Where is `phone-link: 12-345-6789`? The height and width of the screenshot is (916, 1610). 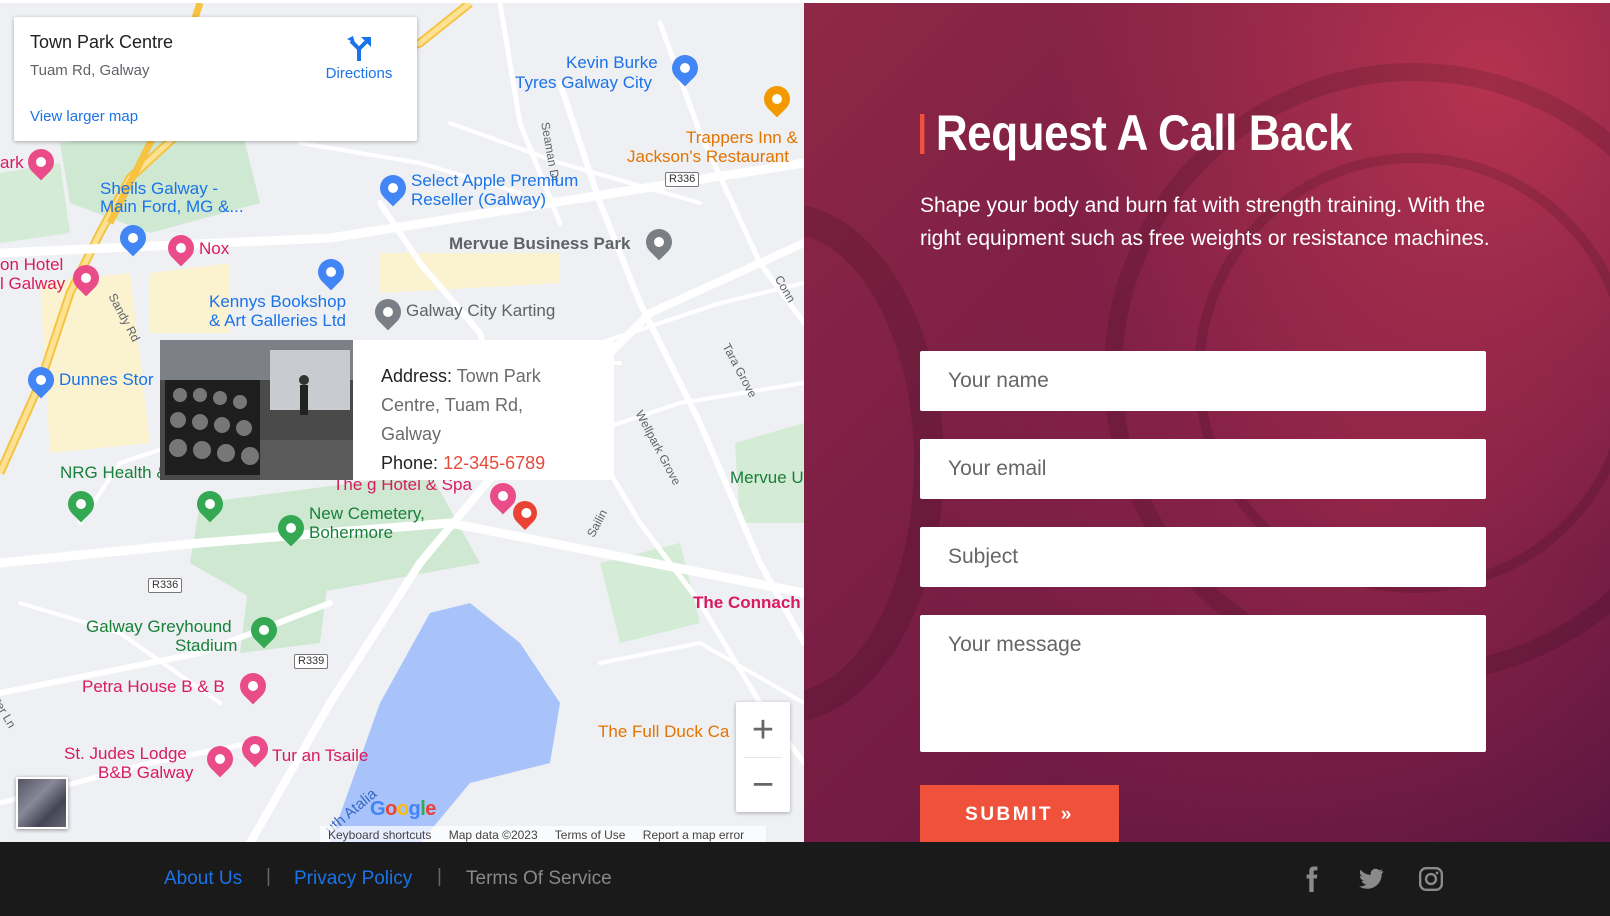
phone-link: 12-345-6789 is located at coordinates (494, 463).